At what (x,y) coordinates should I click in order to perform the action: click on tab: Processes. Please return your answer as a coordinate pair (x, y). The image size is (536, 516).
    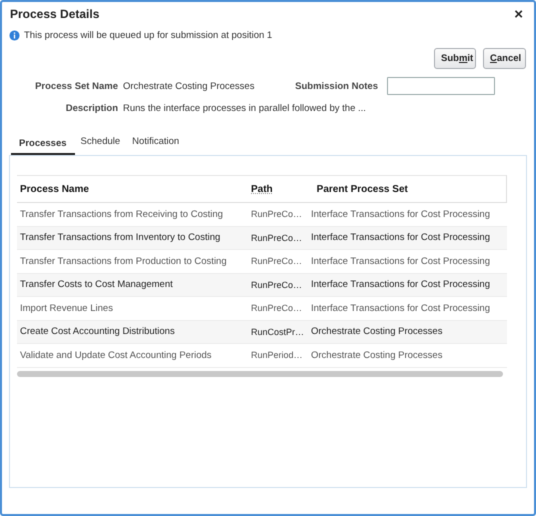
    Looking at the image, I should click on (43, 144).